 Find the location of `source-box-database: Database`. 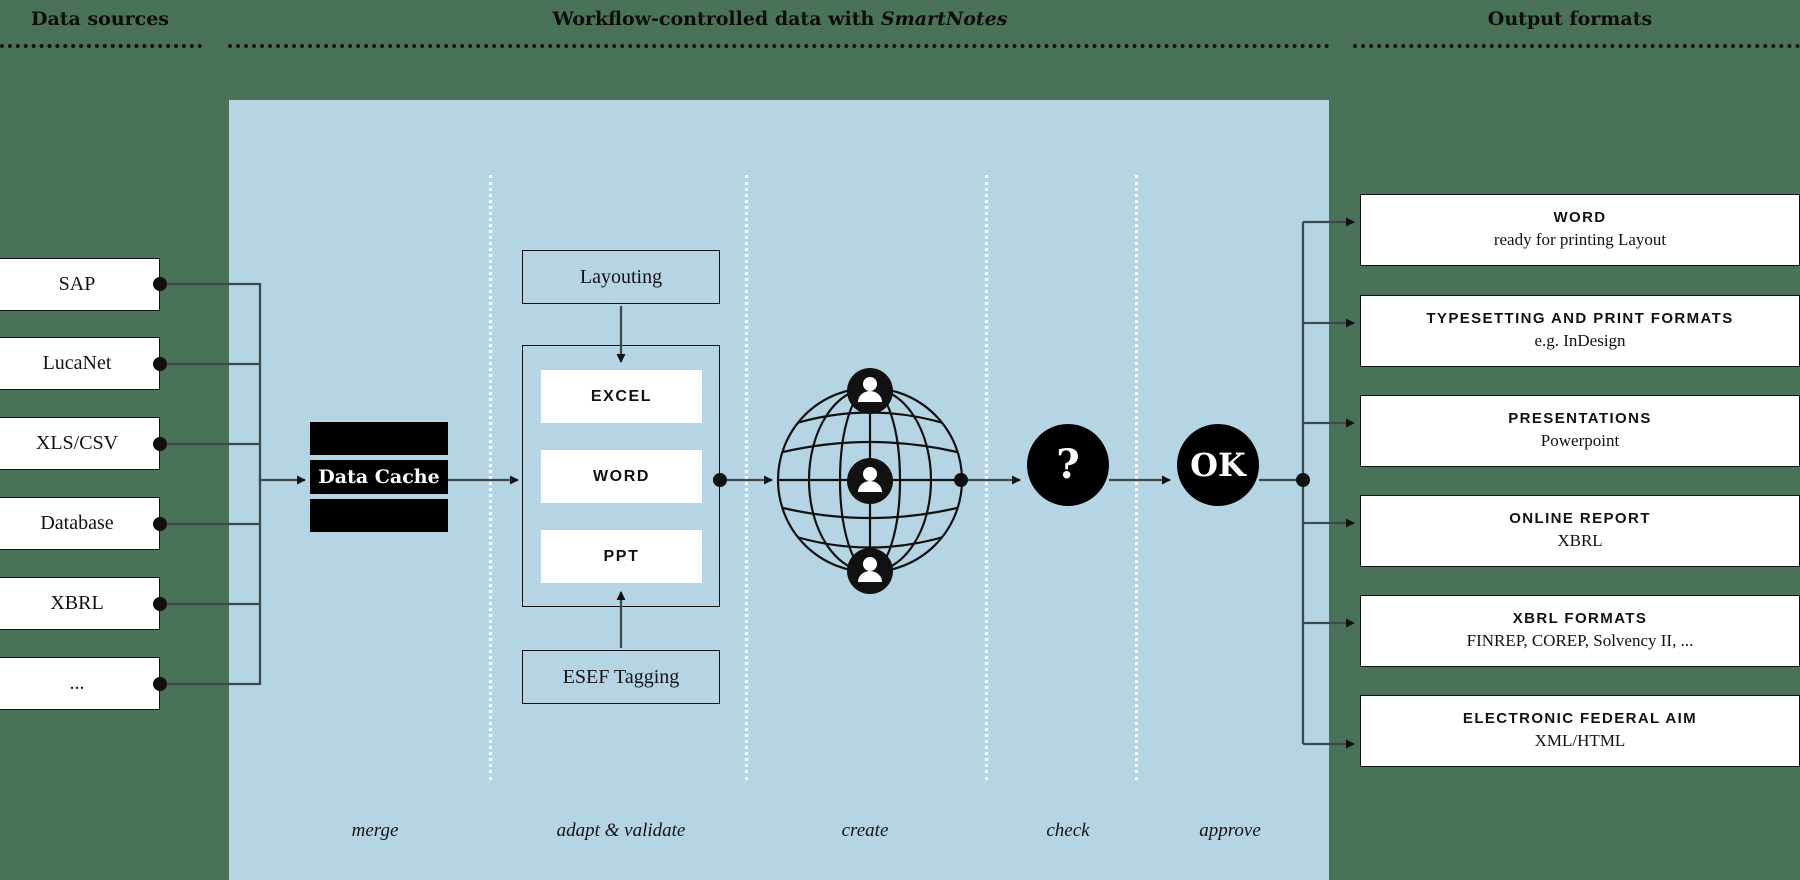

source-box-database: Database is located at coordinates (80, 523).